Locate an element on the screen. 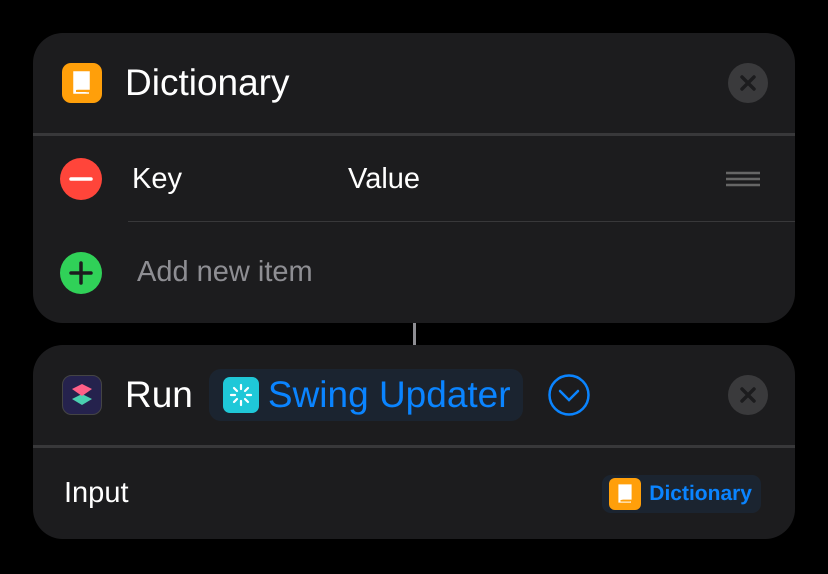  input-label: Input is located at coordinates (96, 493).